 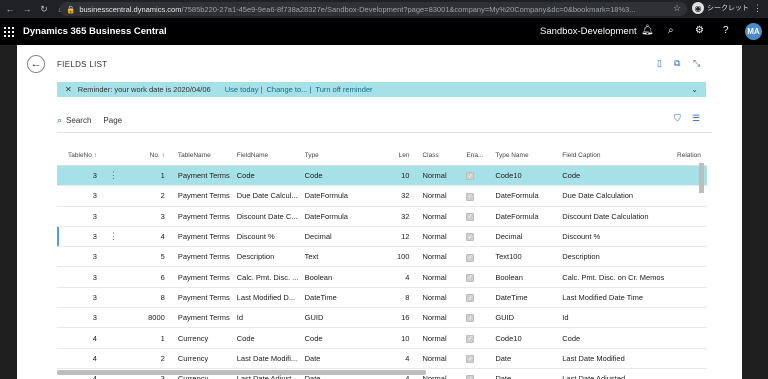 I want to click on reload-icon: ↻, so click(x=44, y=9).